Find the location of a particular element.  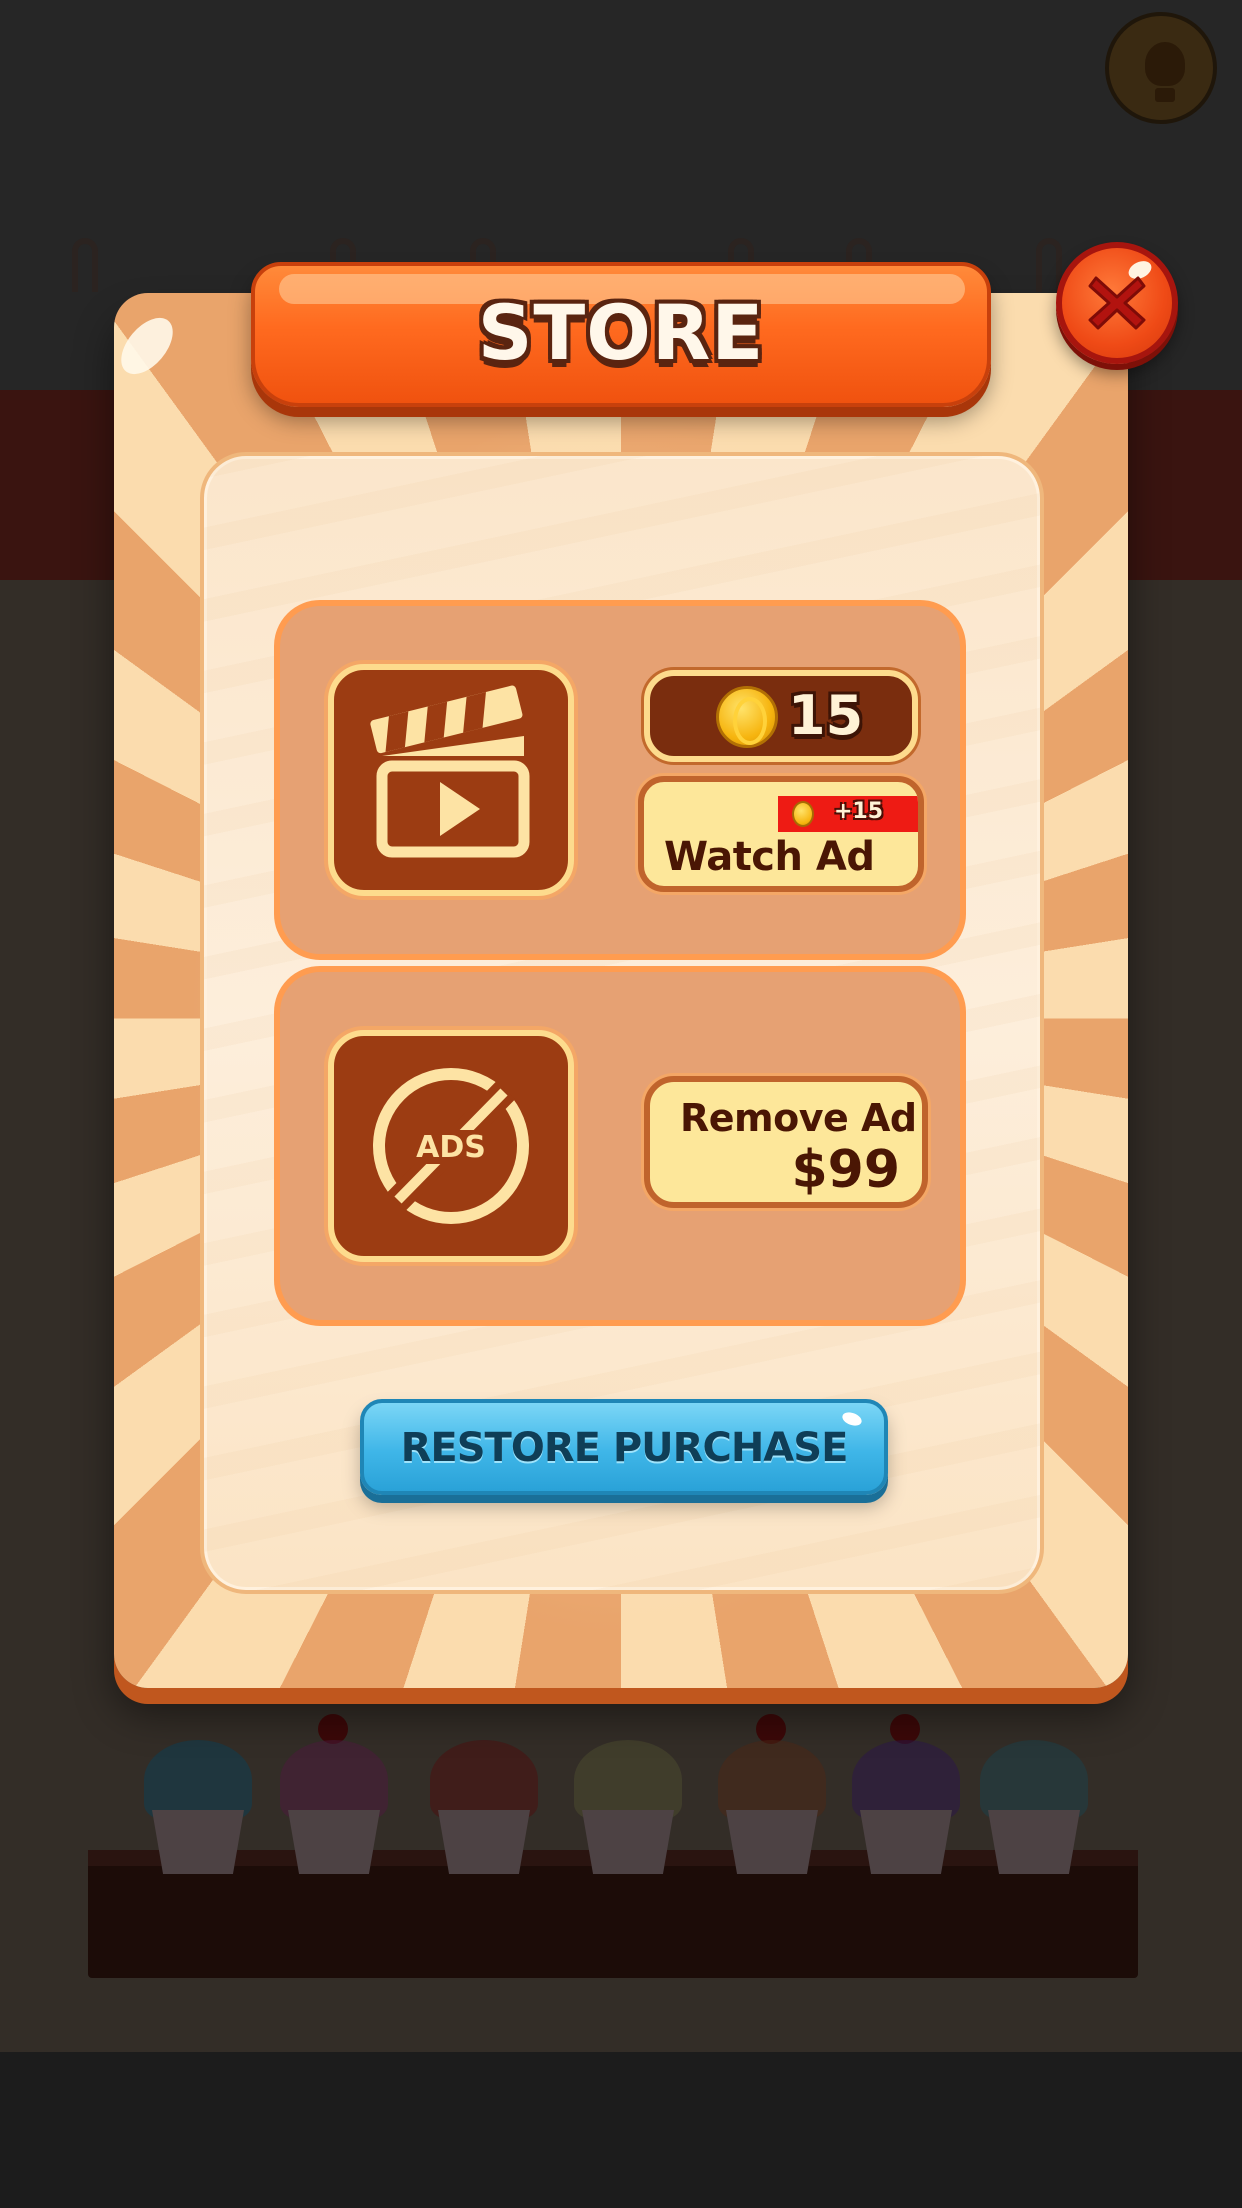

remove-ad-card: ADS Remove Ad $99 is located at coordinates (620, 1146).